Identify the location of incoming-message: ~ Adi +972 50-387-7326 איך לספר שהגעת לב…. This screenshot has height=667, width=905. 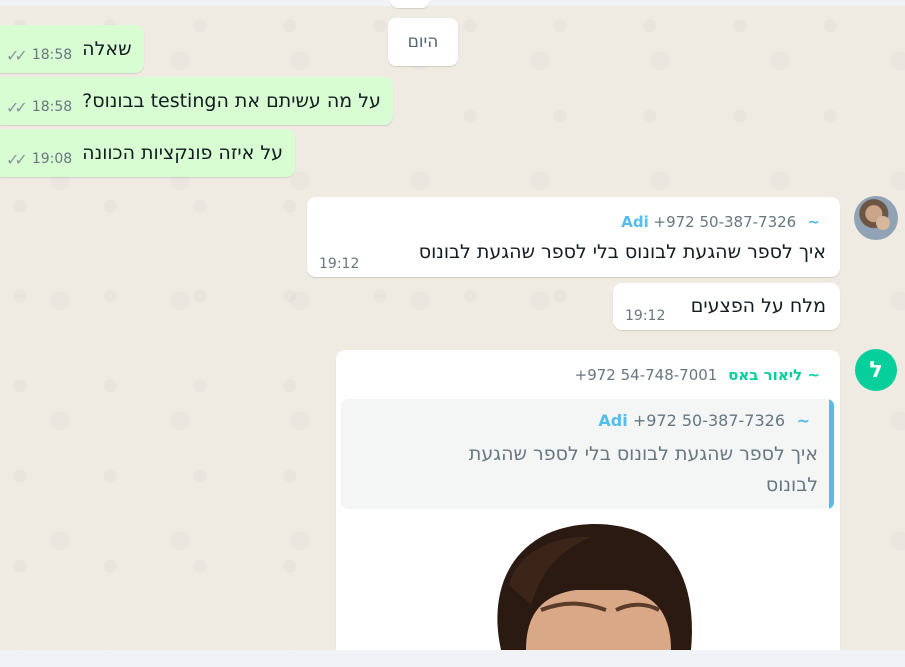
(573, 237).